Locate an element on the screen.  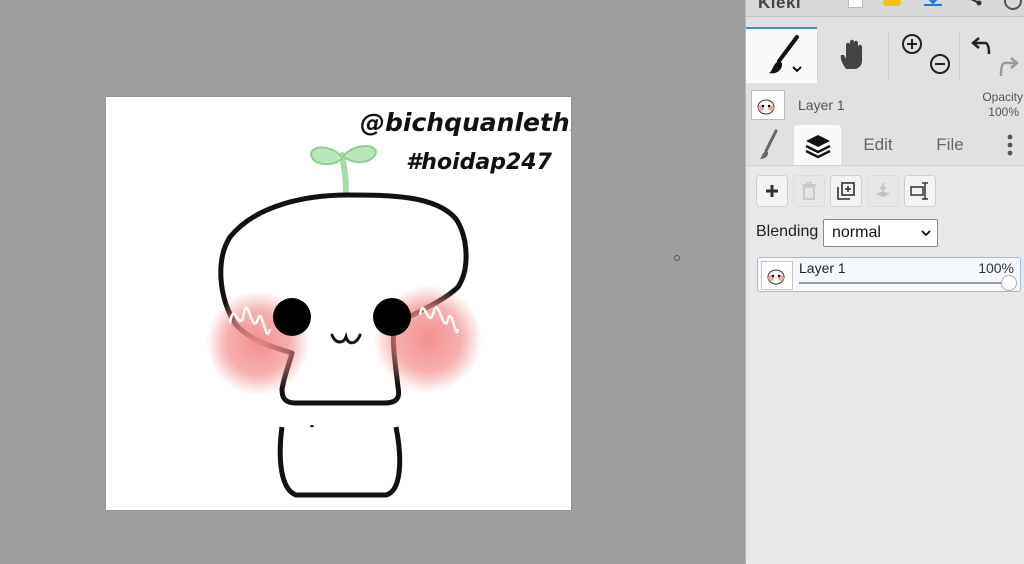
tab-layers is located at coordinates (817, 145).